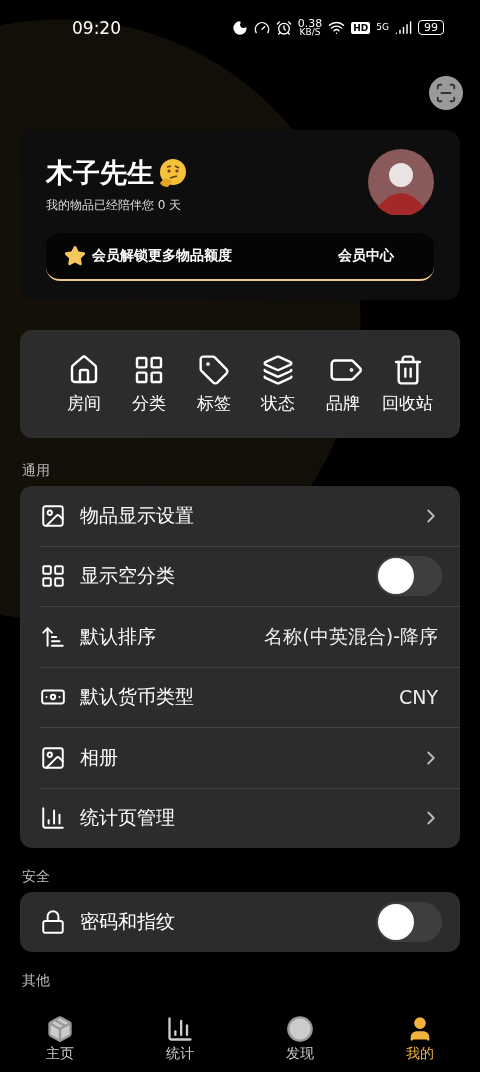  Describe the element at coordinates (239, 27) in the screenshot. I see `moon-icon` at that location.